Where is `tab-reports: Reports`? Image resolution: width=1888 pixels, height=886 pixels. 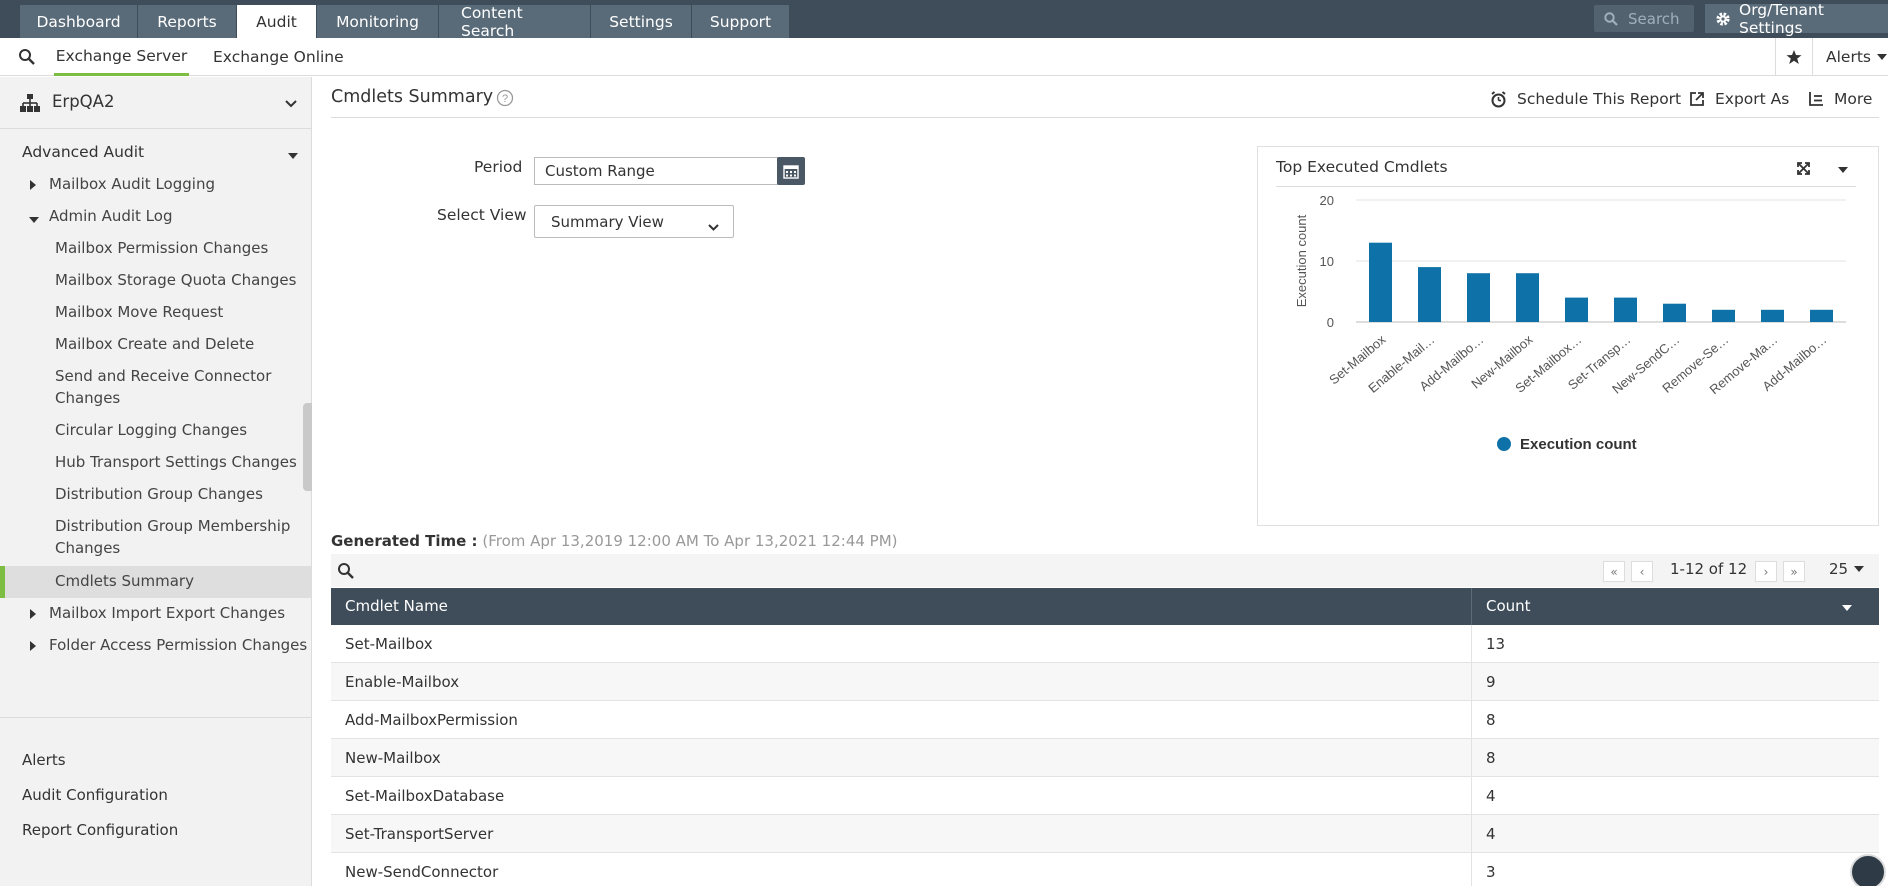
tab-reports: Reports is located at coordinates (187, 21).